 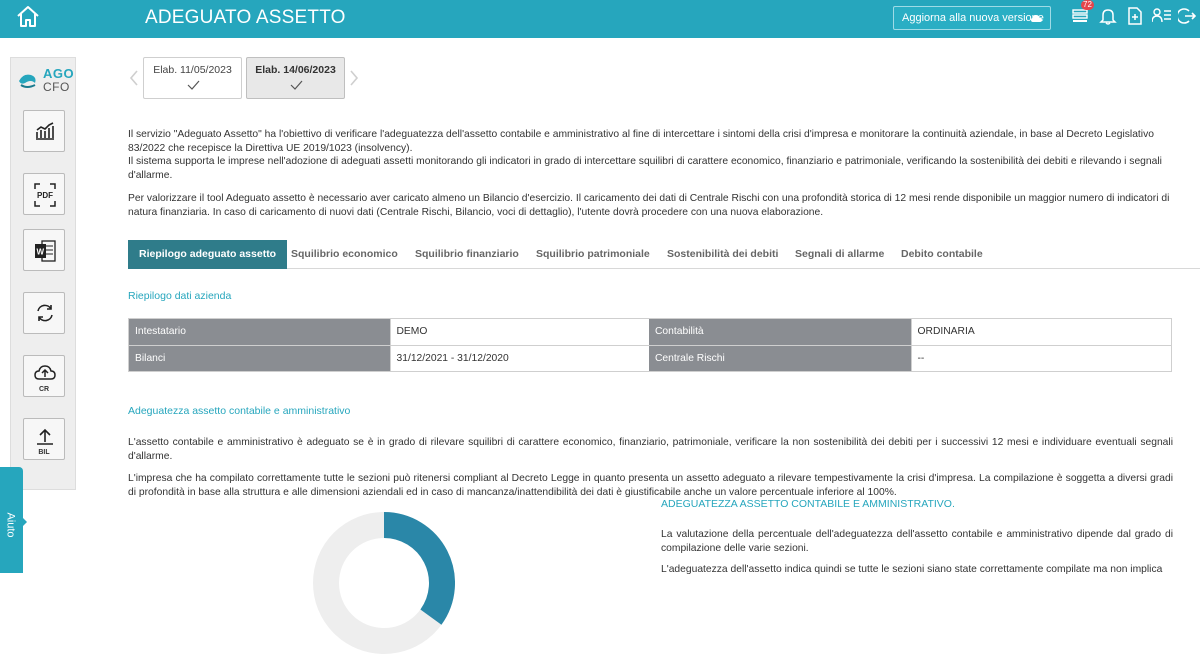 What do you see at coordinates (1161, 16) in the screenshot?
I see `user-list-icon` at bounding box center [1161, 16].